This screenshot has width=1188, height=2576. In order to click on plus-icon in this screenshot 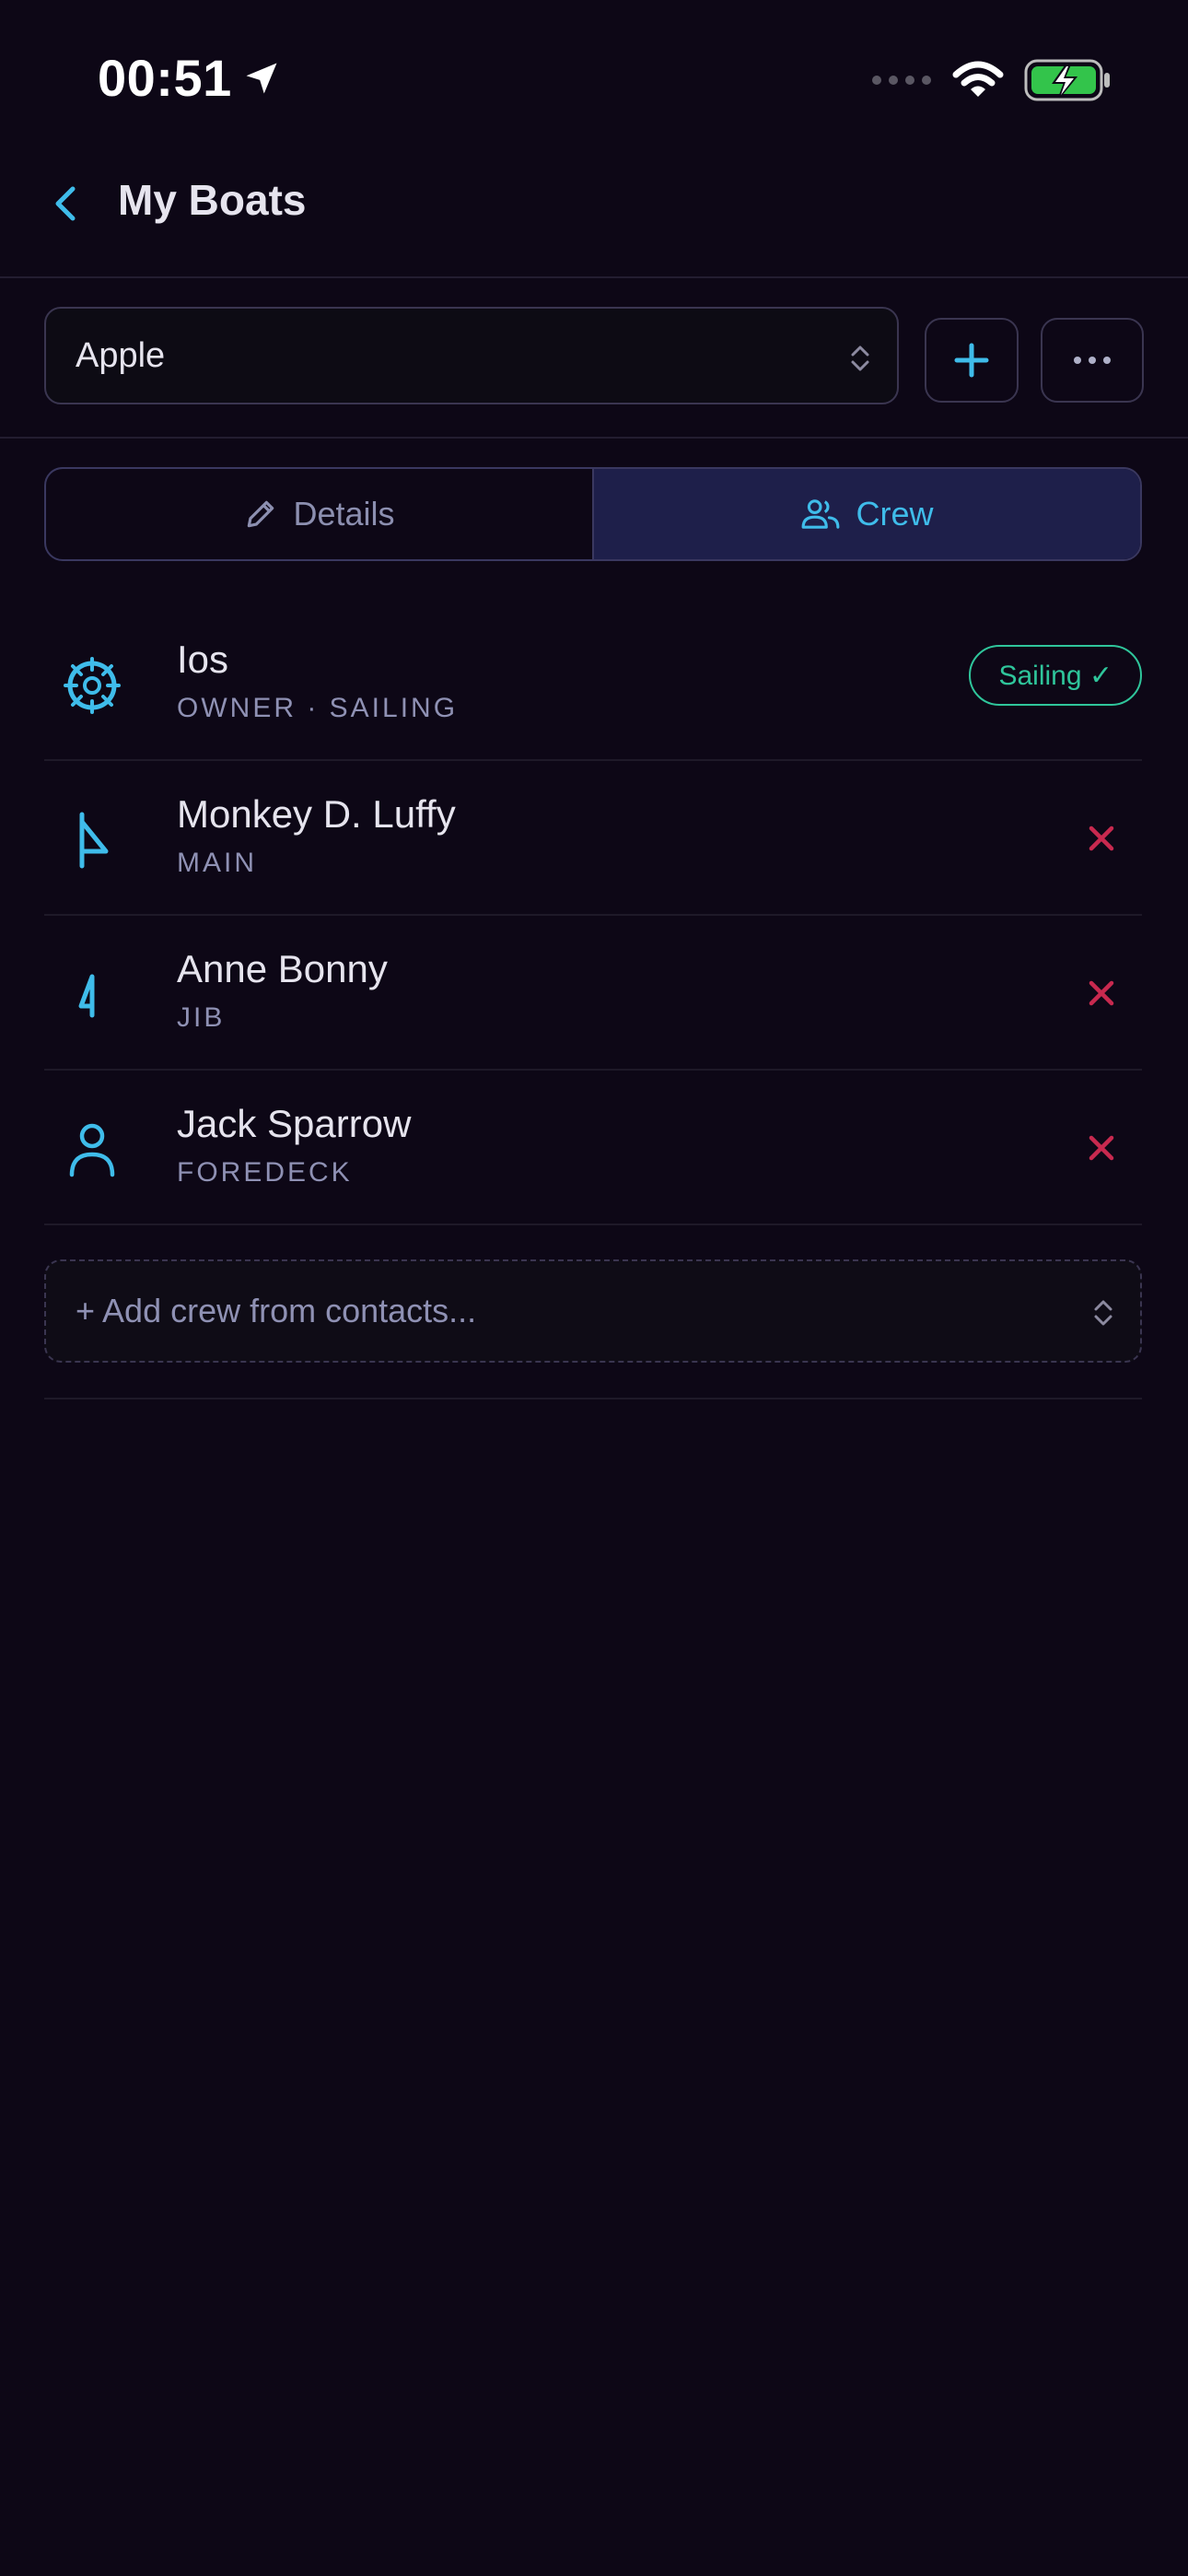, I will do `click(971, 360)`.